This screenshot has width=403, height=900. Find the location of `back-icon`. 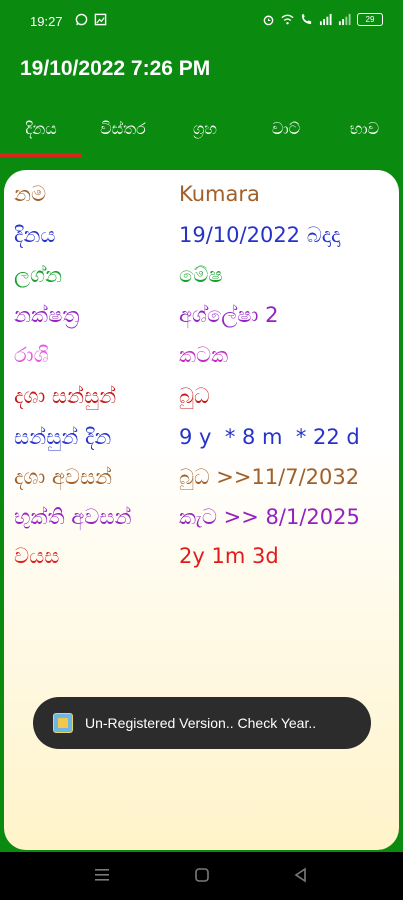

back-icon is located at coordinates (301, 875).